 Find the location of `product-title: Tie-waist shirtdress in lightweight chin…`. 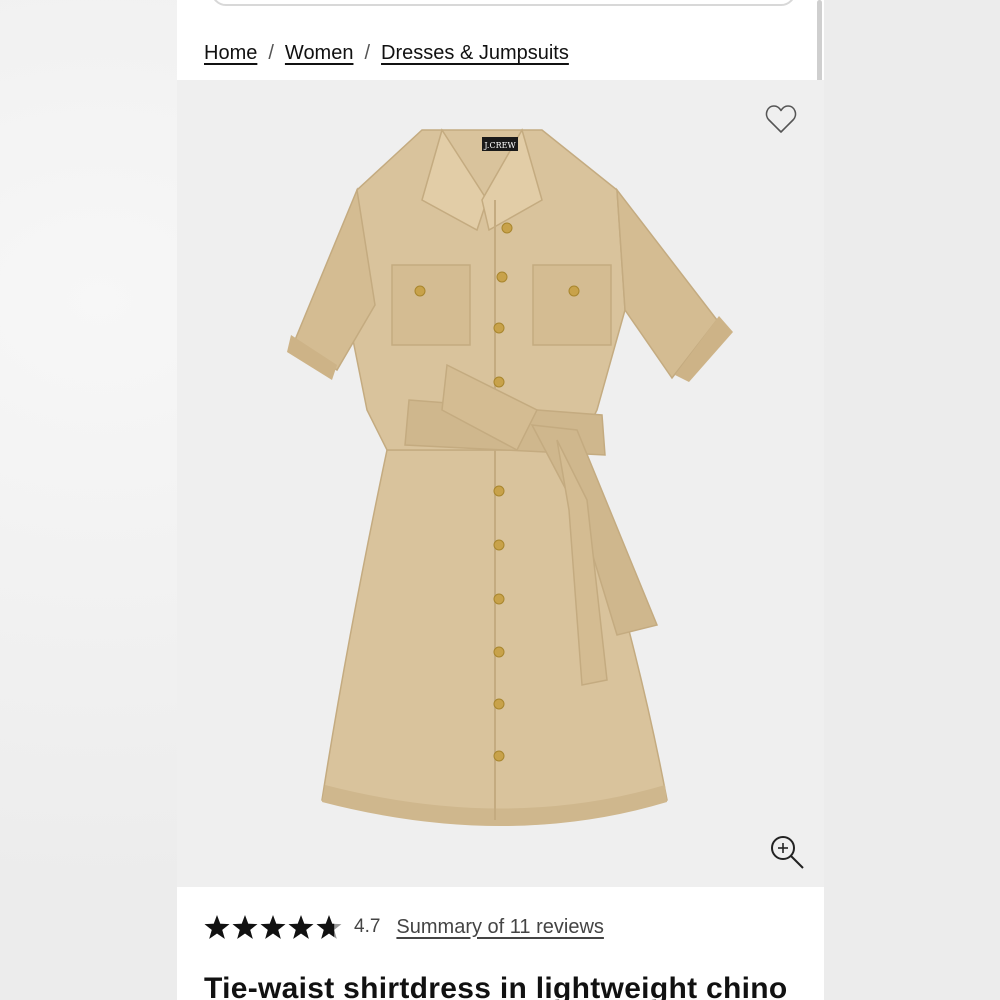

product-title: Tie-waist shirtdress in lightweight chin… is located at coordinates (496, 986).